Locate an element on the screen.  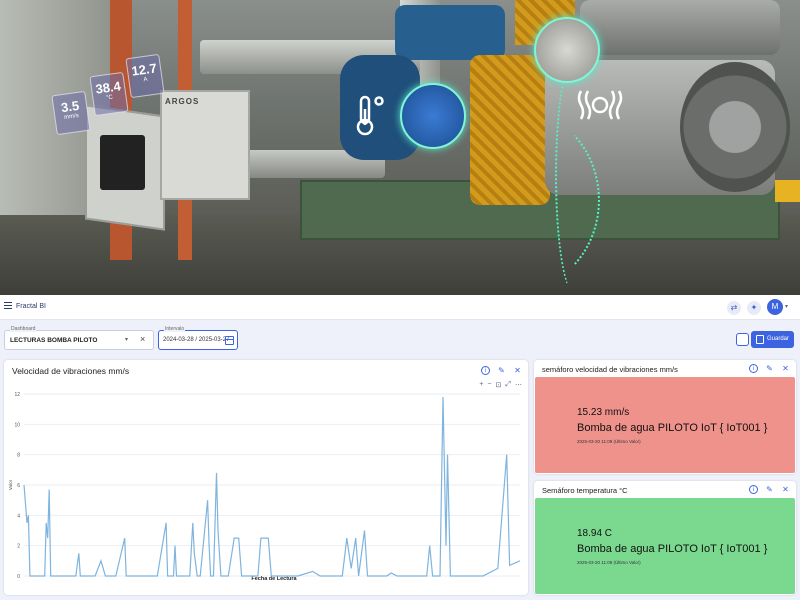
pin-icon: ✦ is located at coordinates (754, 308).